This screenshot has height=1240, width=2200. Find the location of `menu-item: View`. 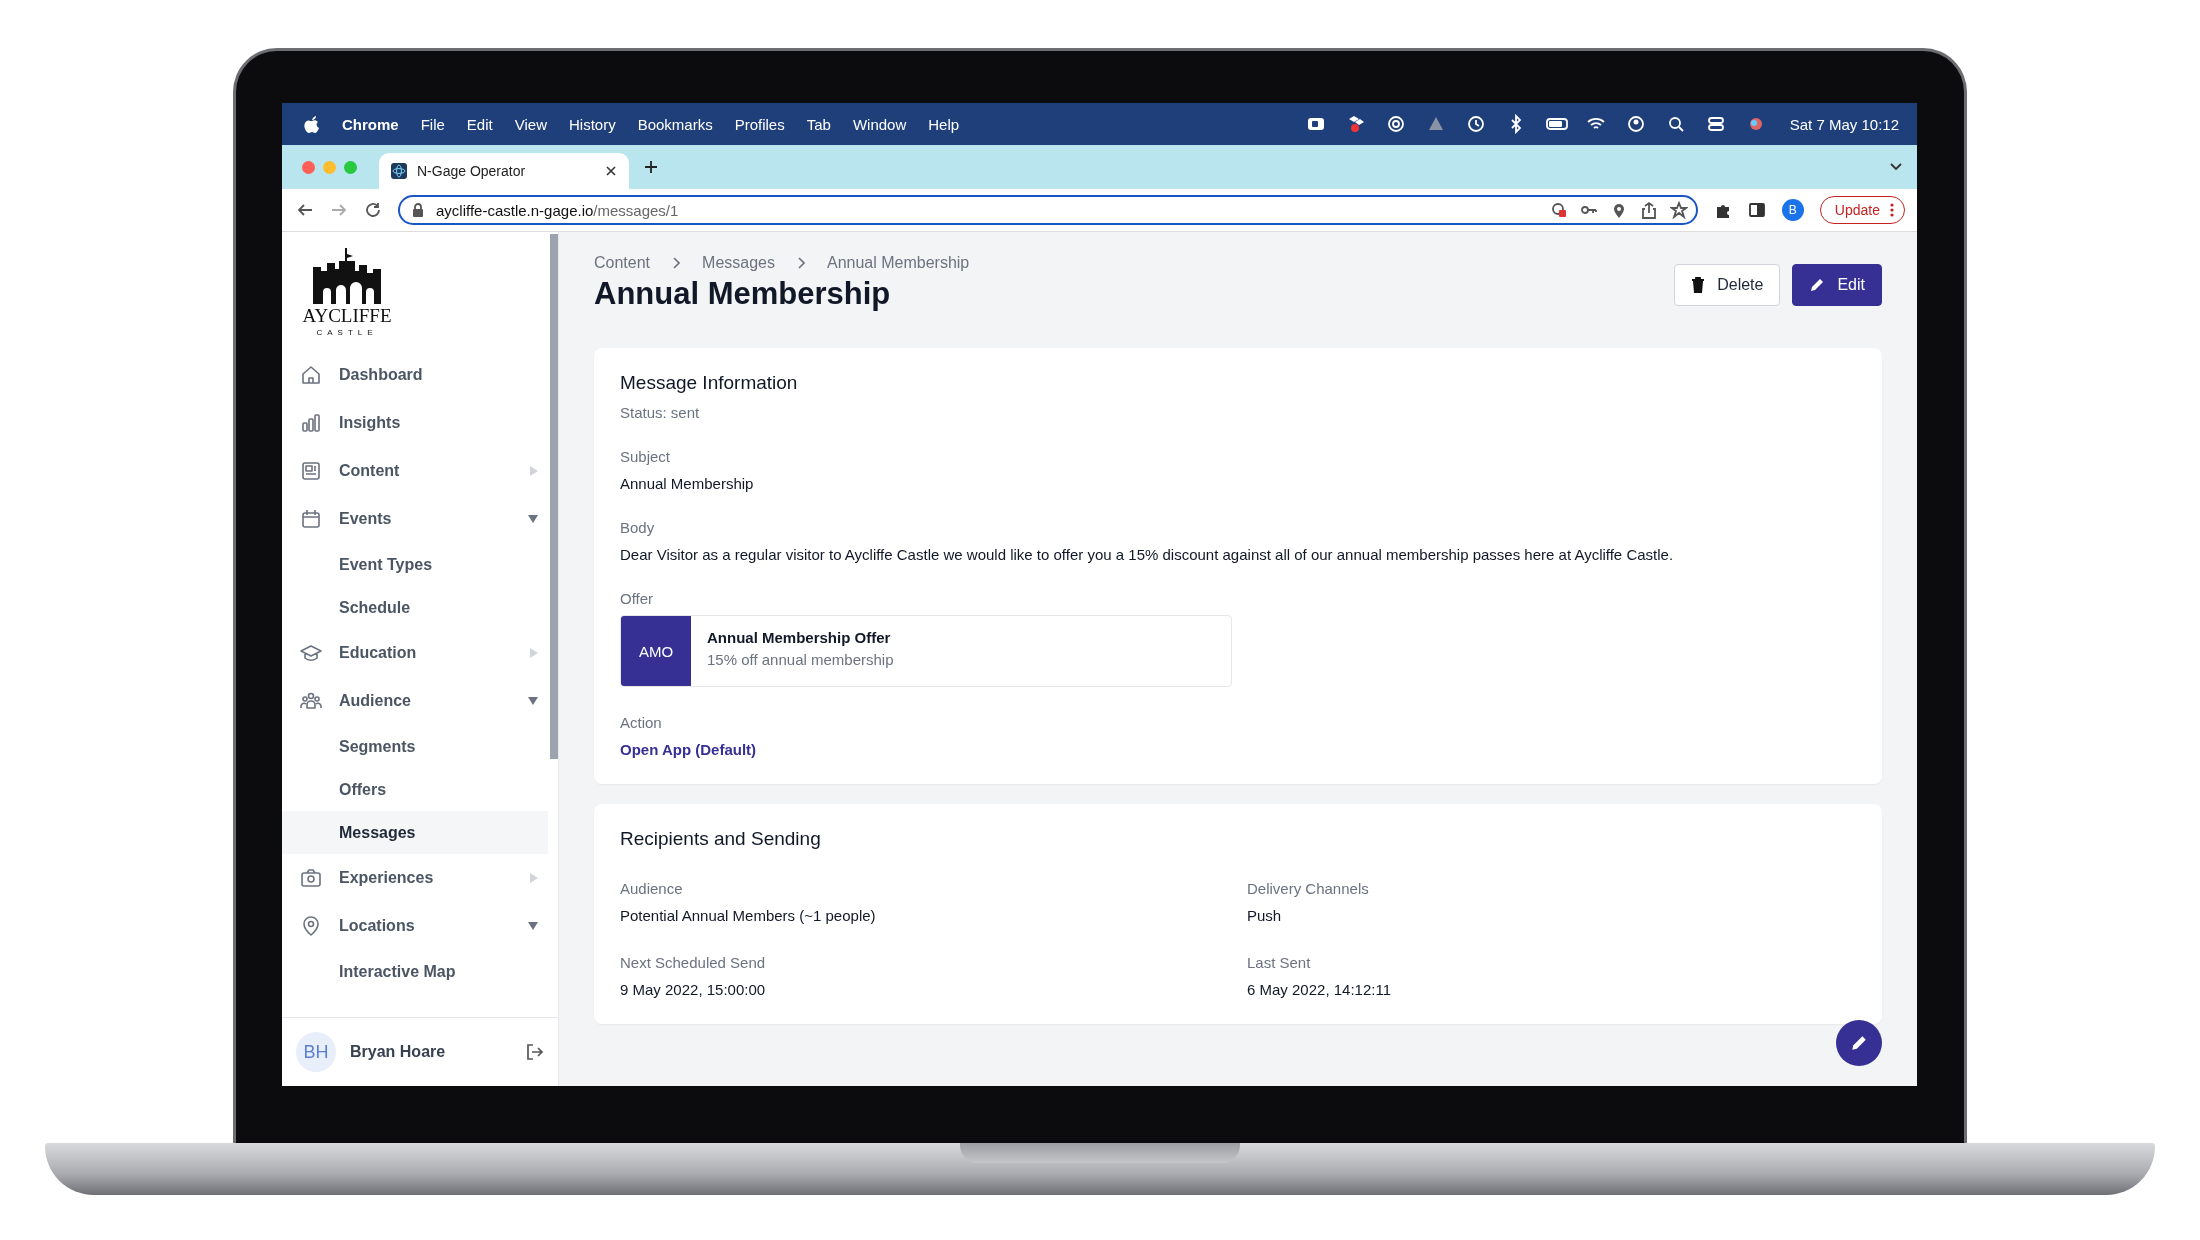

menu-item: View is located at coordinates (530, 124).